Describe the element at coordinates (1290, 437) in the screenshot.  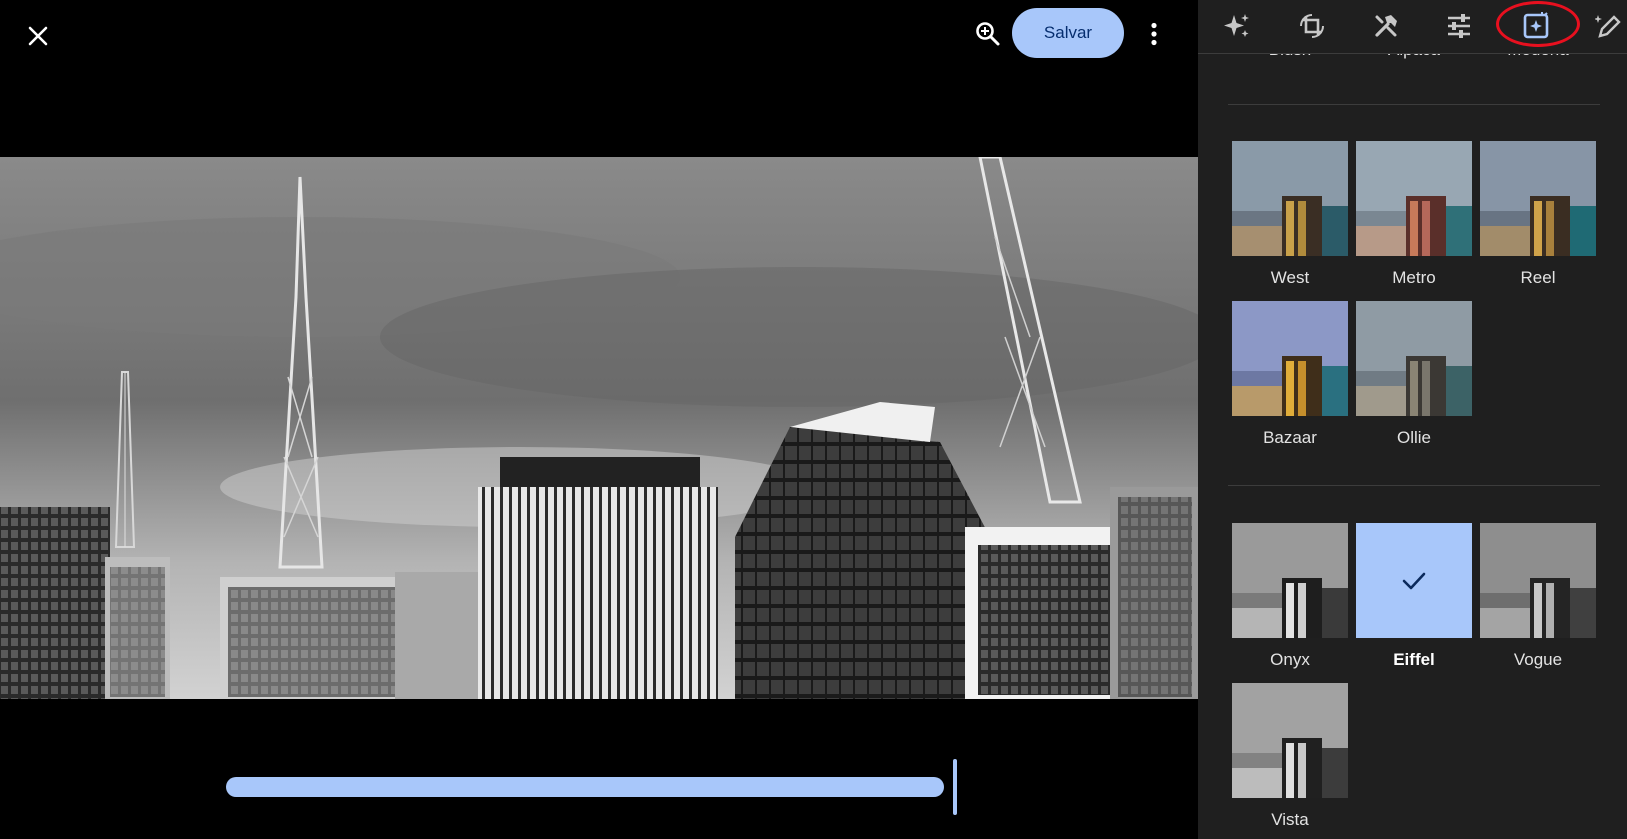
I see `filter-name: Bazaar` at that location.